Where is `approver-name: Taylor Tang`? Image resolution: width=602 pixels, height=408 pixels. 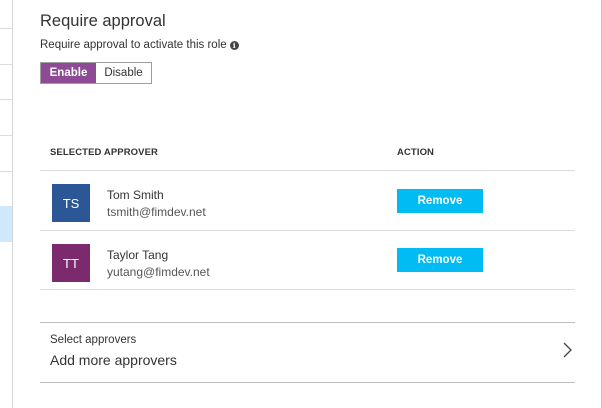
approver-name: Taylor Tang is located at coordinates (138, 255).